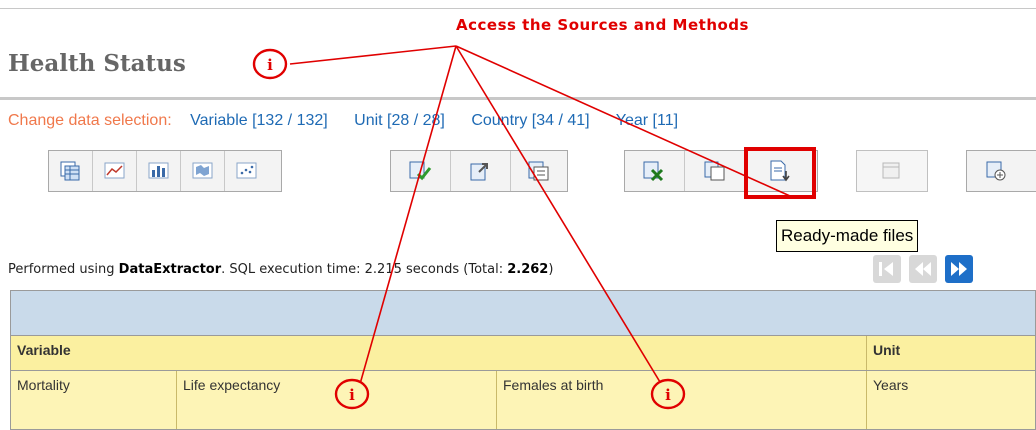 The height and width of the screenshot is (430, 1036). I want to click on execution-prefix: Performed using, so click(63, 269).